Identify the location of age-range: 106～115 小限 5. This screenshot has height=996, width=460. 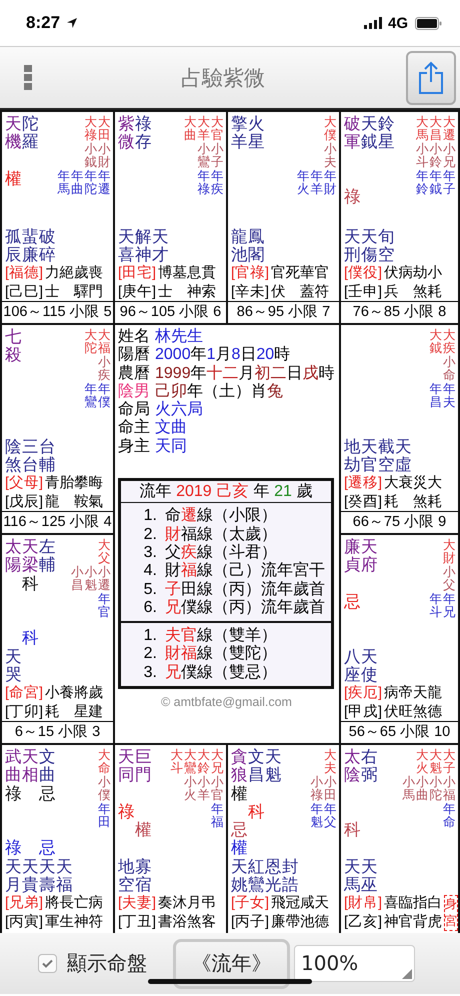
(57, 312).